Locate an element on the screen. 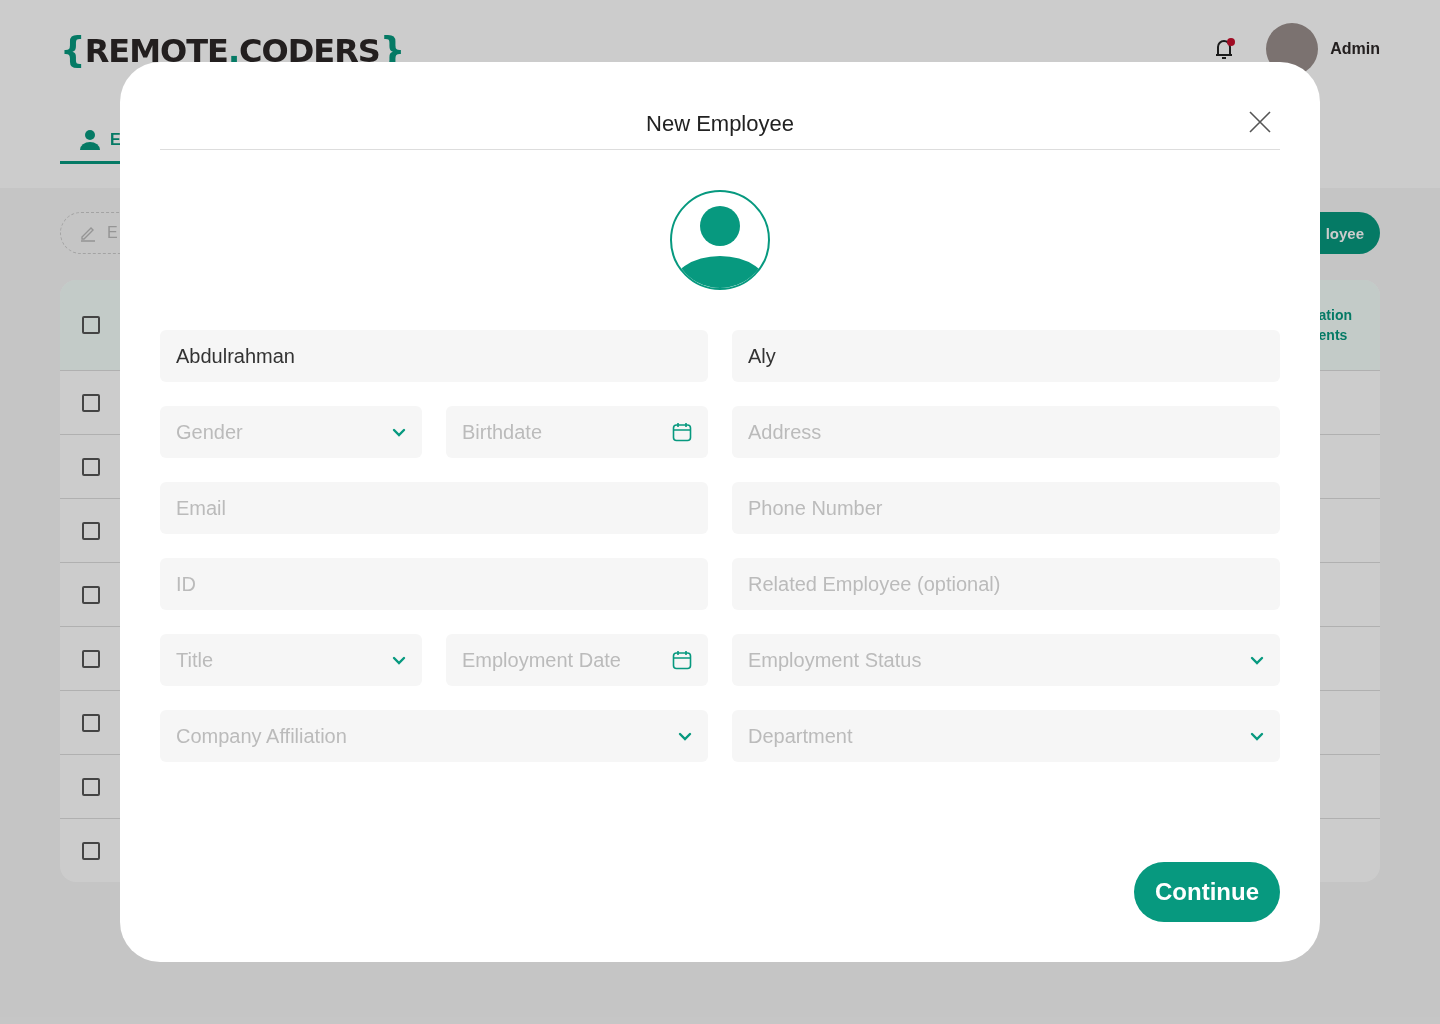 The width and height of the screenshot is (1440, 1024). text-field: Phone Number is located at coordinates (1006, 508).